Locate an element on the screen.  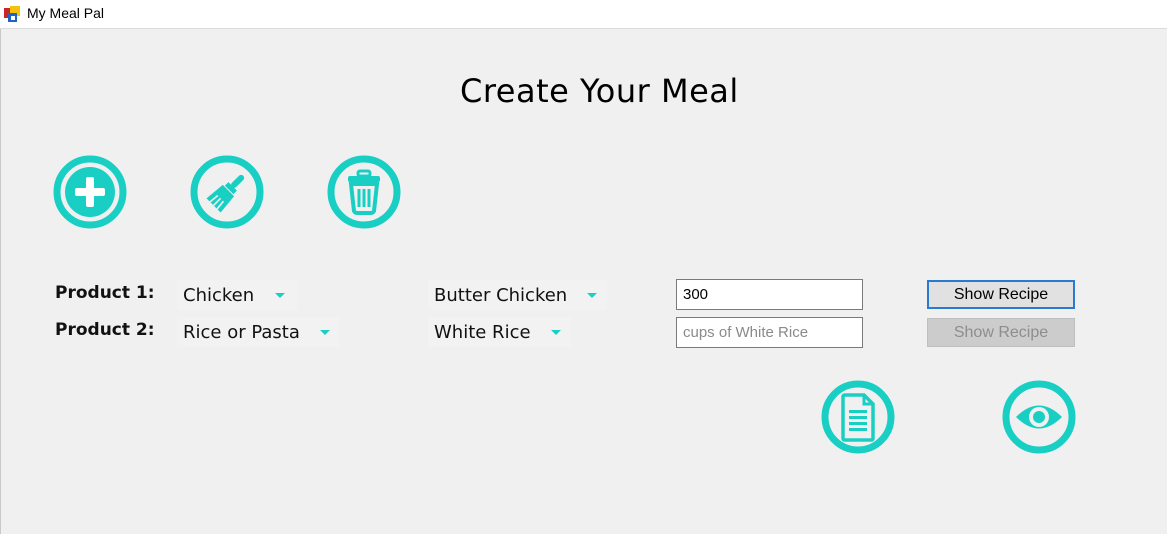
product-2-product-dropdown: White Rice is located at coordinates (499, 332).